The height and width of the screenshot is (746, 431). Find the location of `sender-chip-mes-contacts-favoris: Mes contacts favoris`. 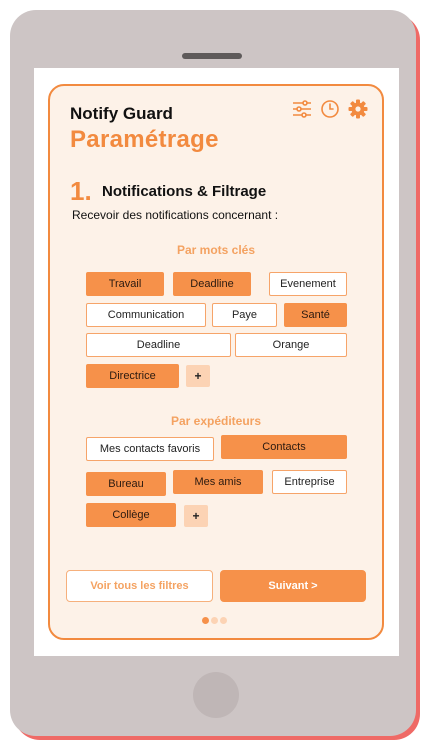

sender-chip-mes-contacts-favoris: Mes contacts favoris is located at coordinates (150, 449).